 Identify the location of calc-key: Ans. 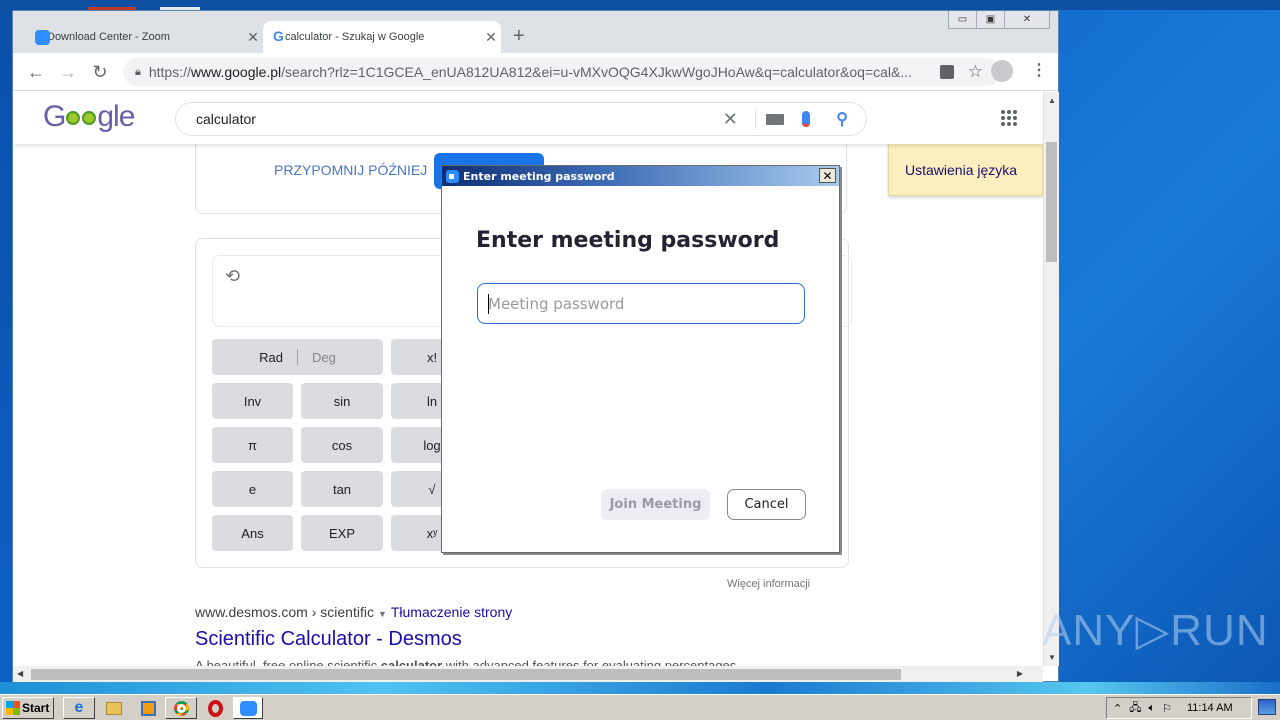
(252, 533).